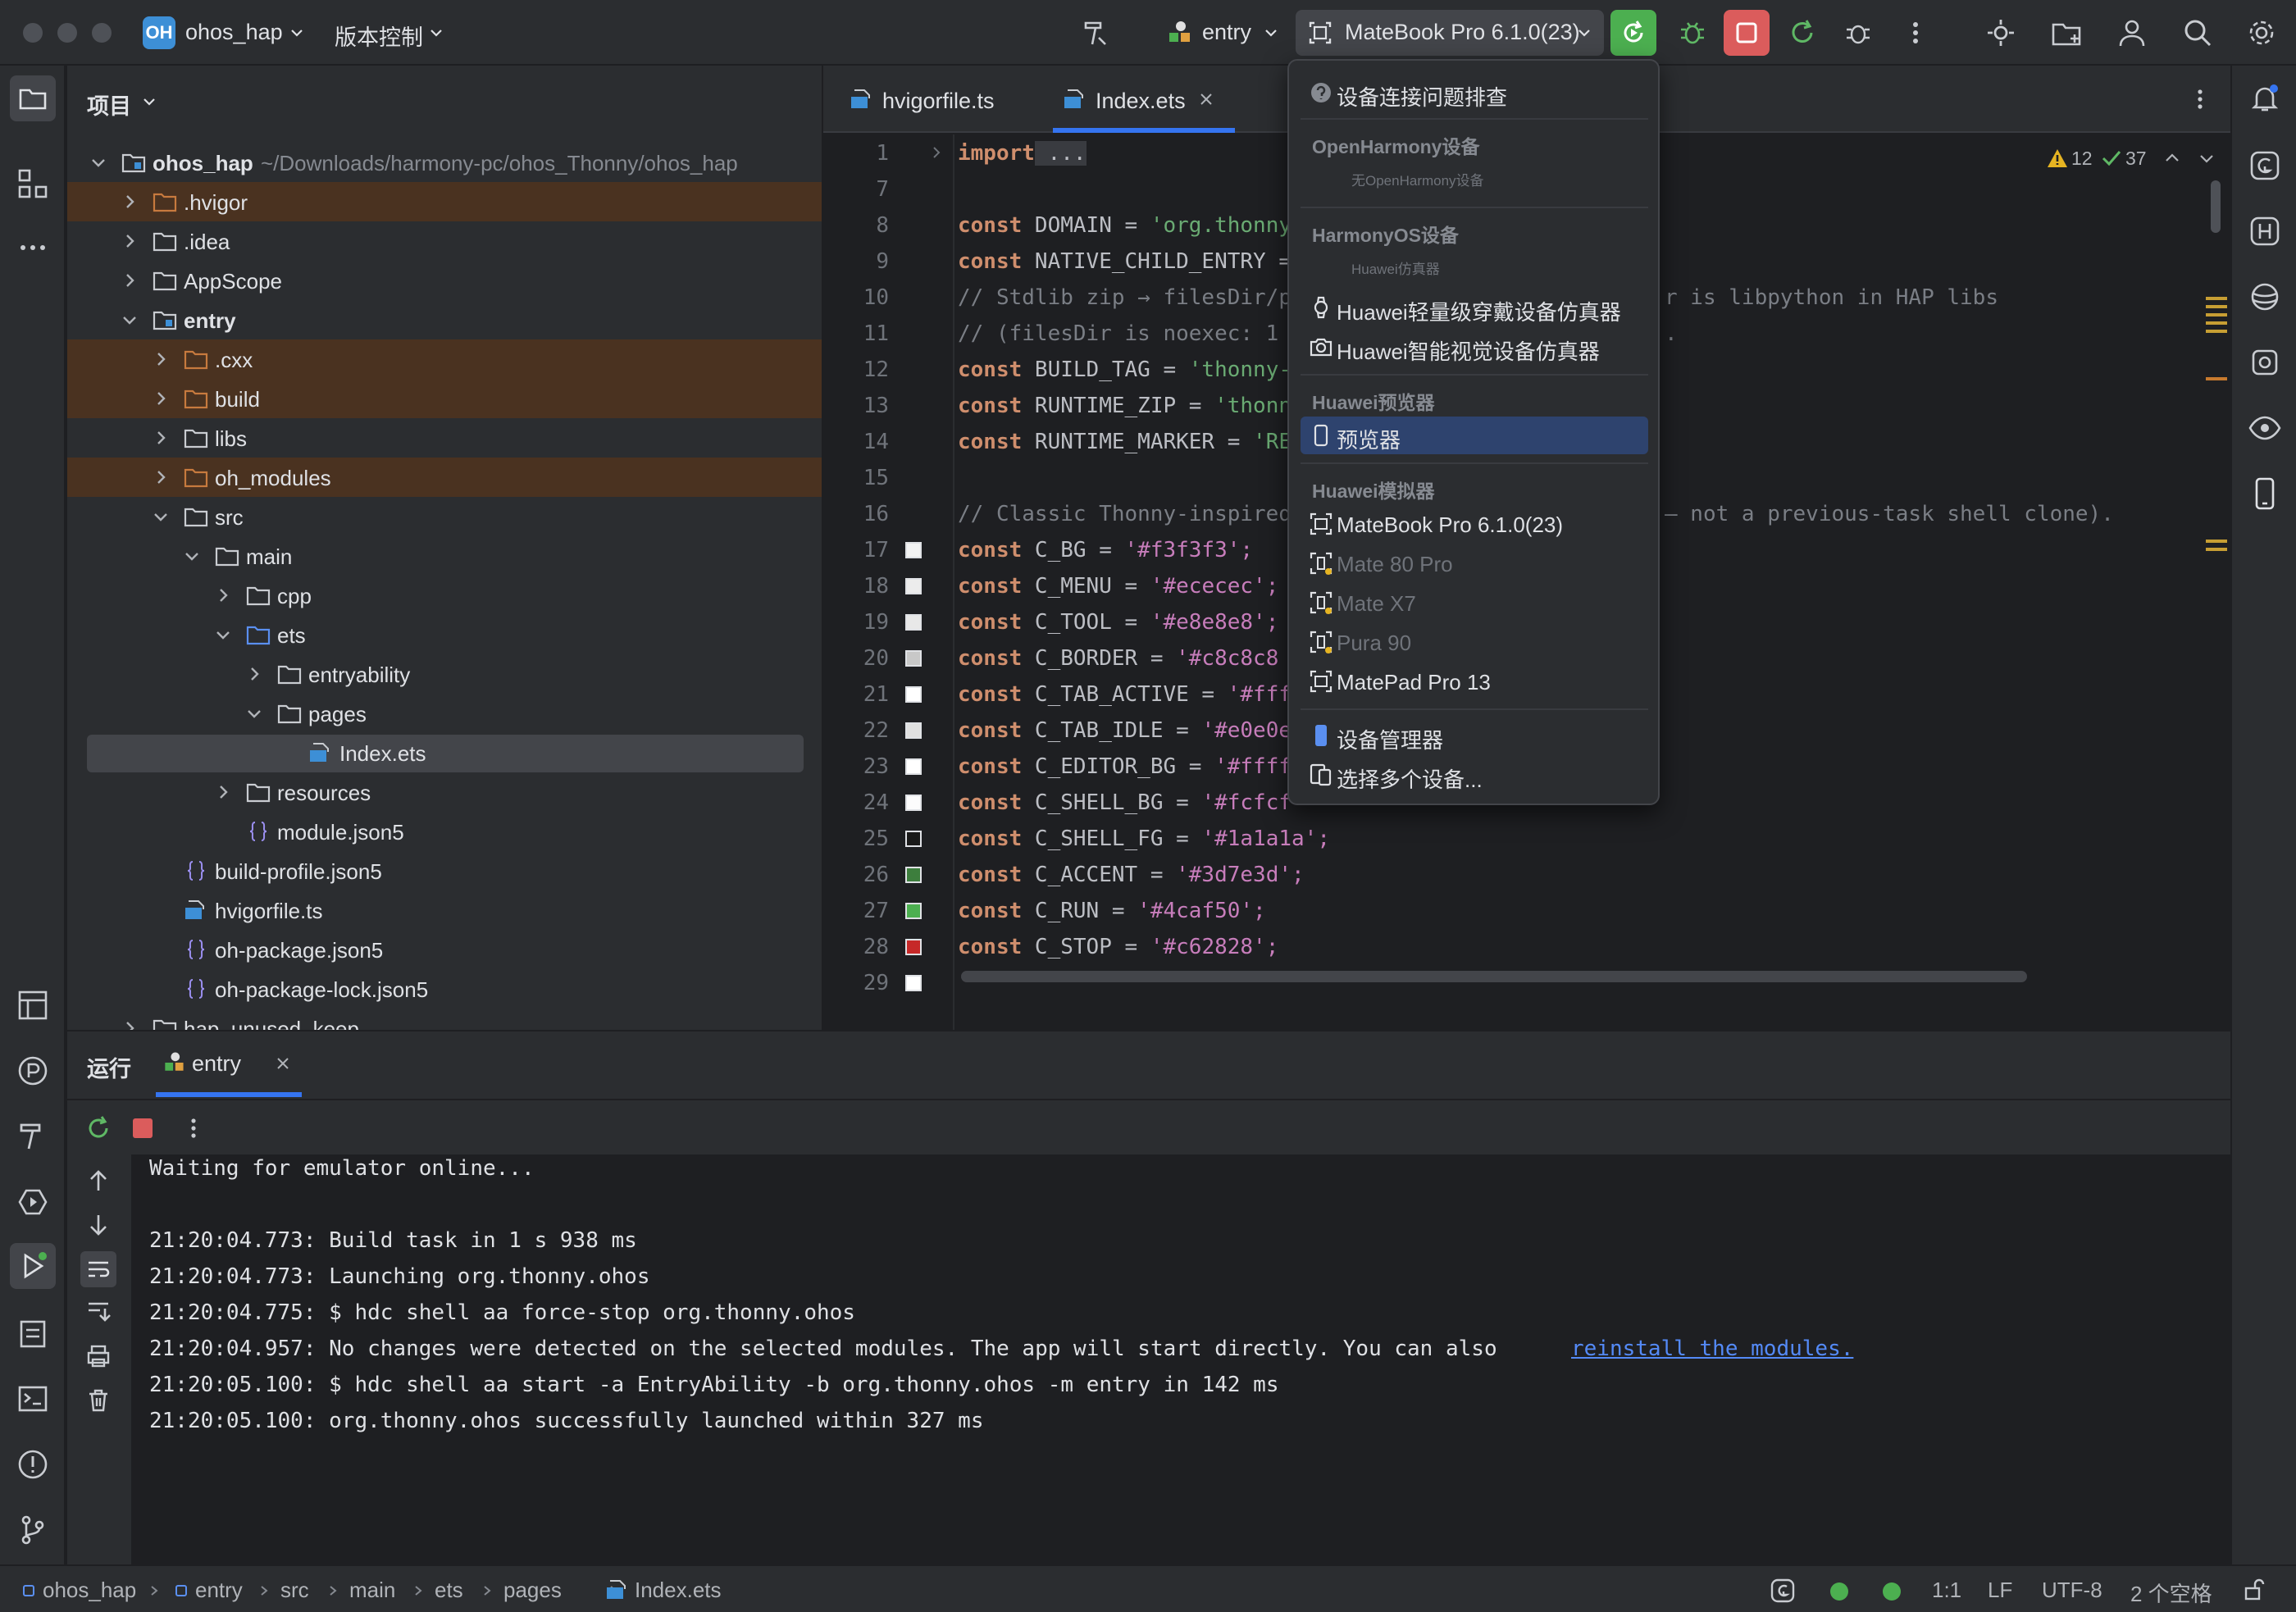 The width and height of the screenshot is (2296, 1612). Describe the element at coordinates (219, 1590) in the screenshot. I see `breadcrumb-item: entry` at that location.